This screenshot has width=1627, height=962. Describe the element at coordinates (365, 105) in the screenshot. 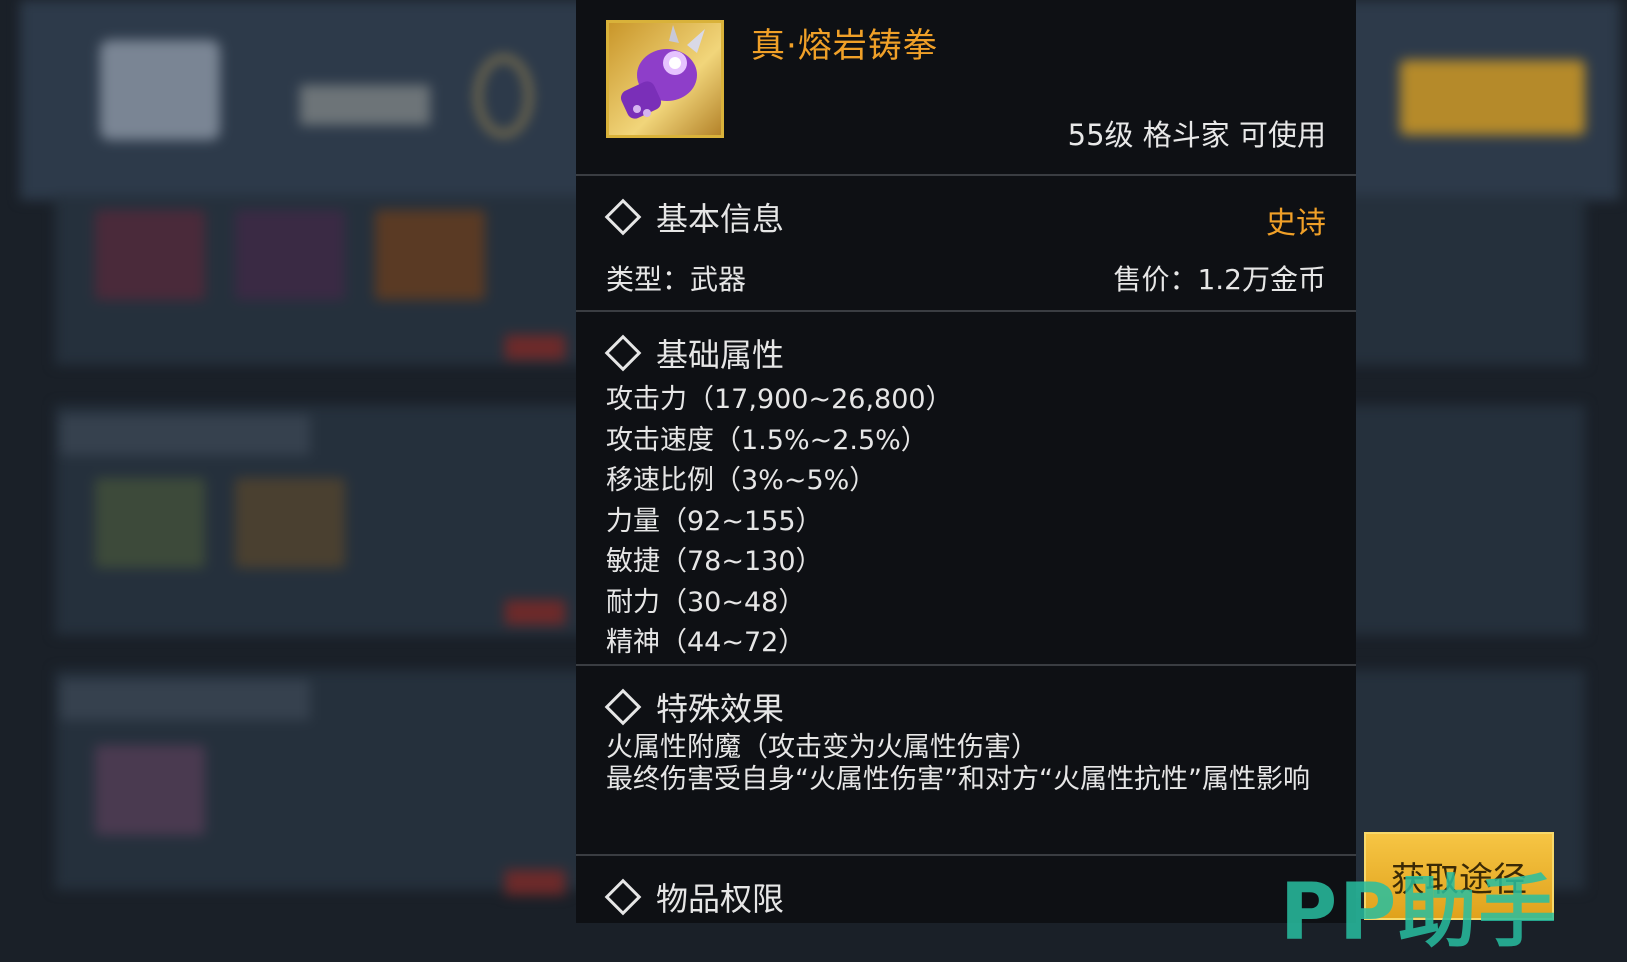

I see `background-title` at that location.